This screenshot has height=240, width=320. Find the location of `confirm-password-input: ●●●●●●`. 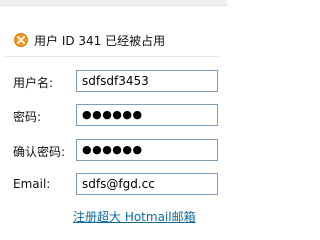

confirm-password-input: ●●●●●● is located at coordinates (147, 150).